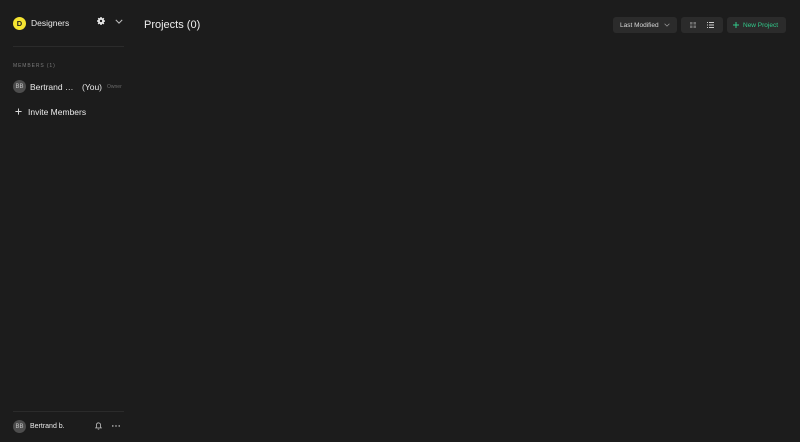 The height and width of the screenshot is (442, 800). I want to click on sort-dropdown: Last Modified, so click(645, 25).